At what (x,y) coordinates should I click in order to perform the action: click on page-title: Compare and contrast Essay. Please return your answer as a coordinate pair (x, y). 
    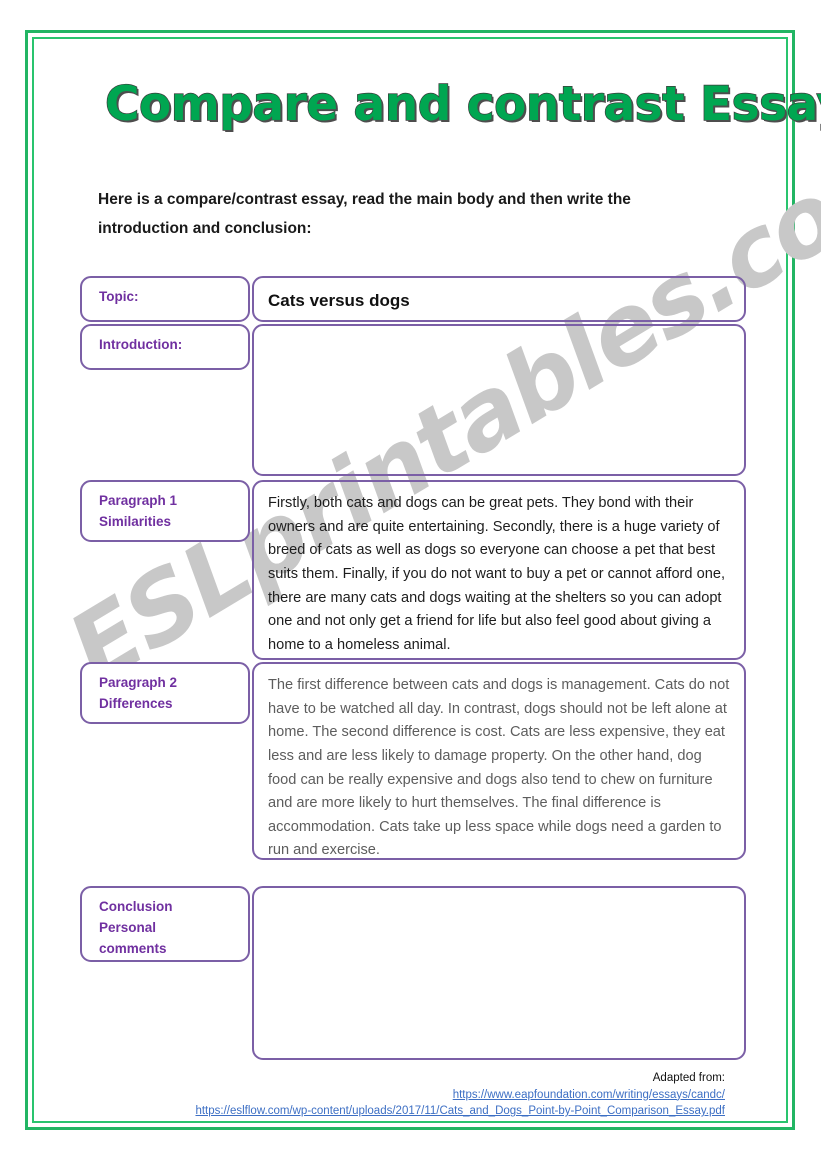
    Looking at the image, I should click on (462, 104).